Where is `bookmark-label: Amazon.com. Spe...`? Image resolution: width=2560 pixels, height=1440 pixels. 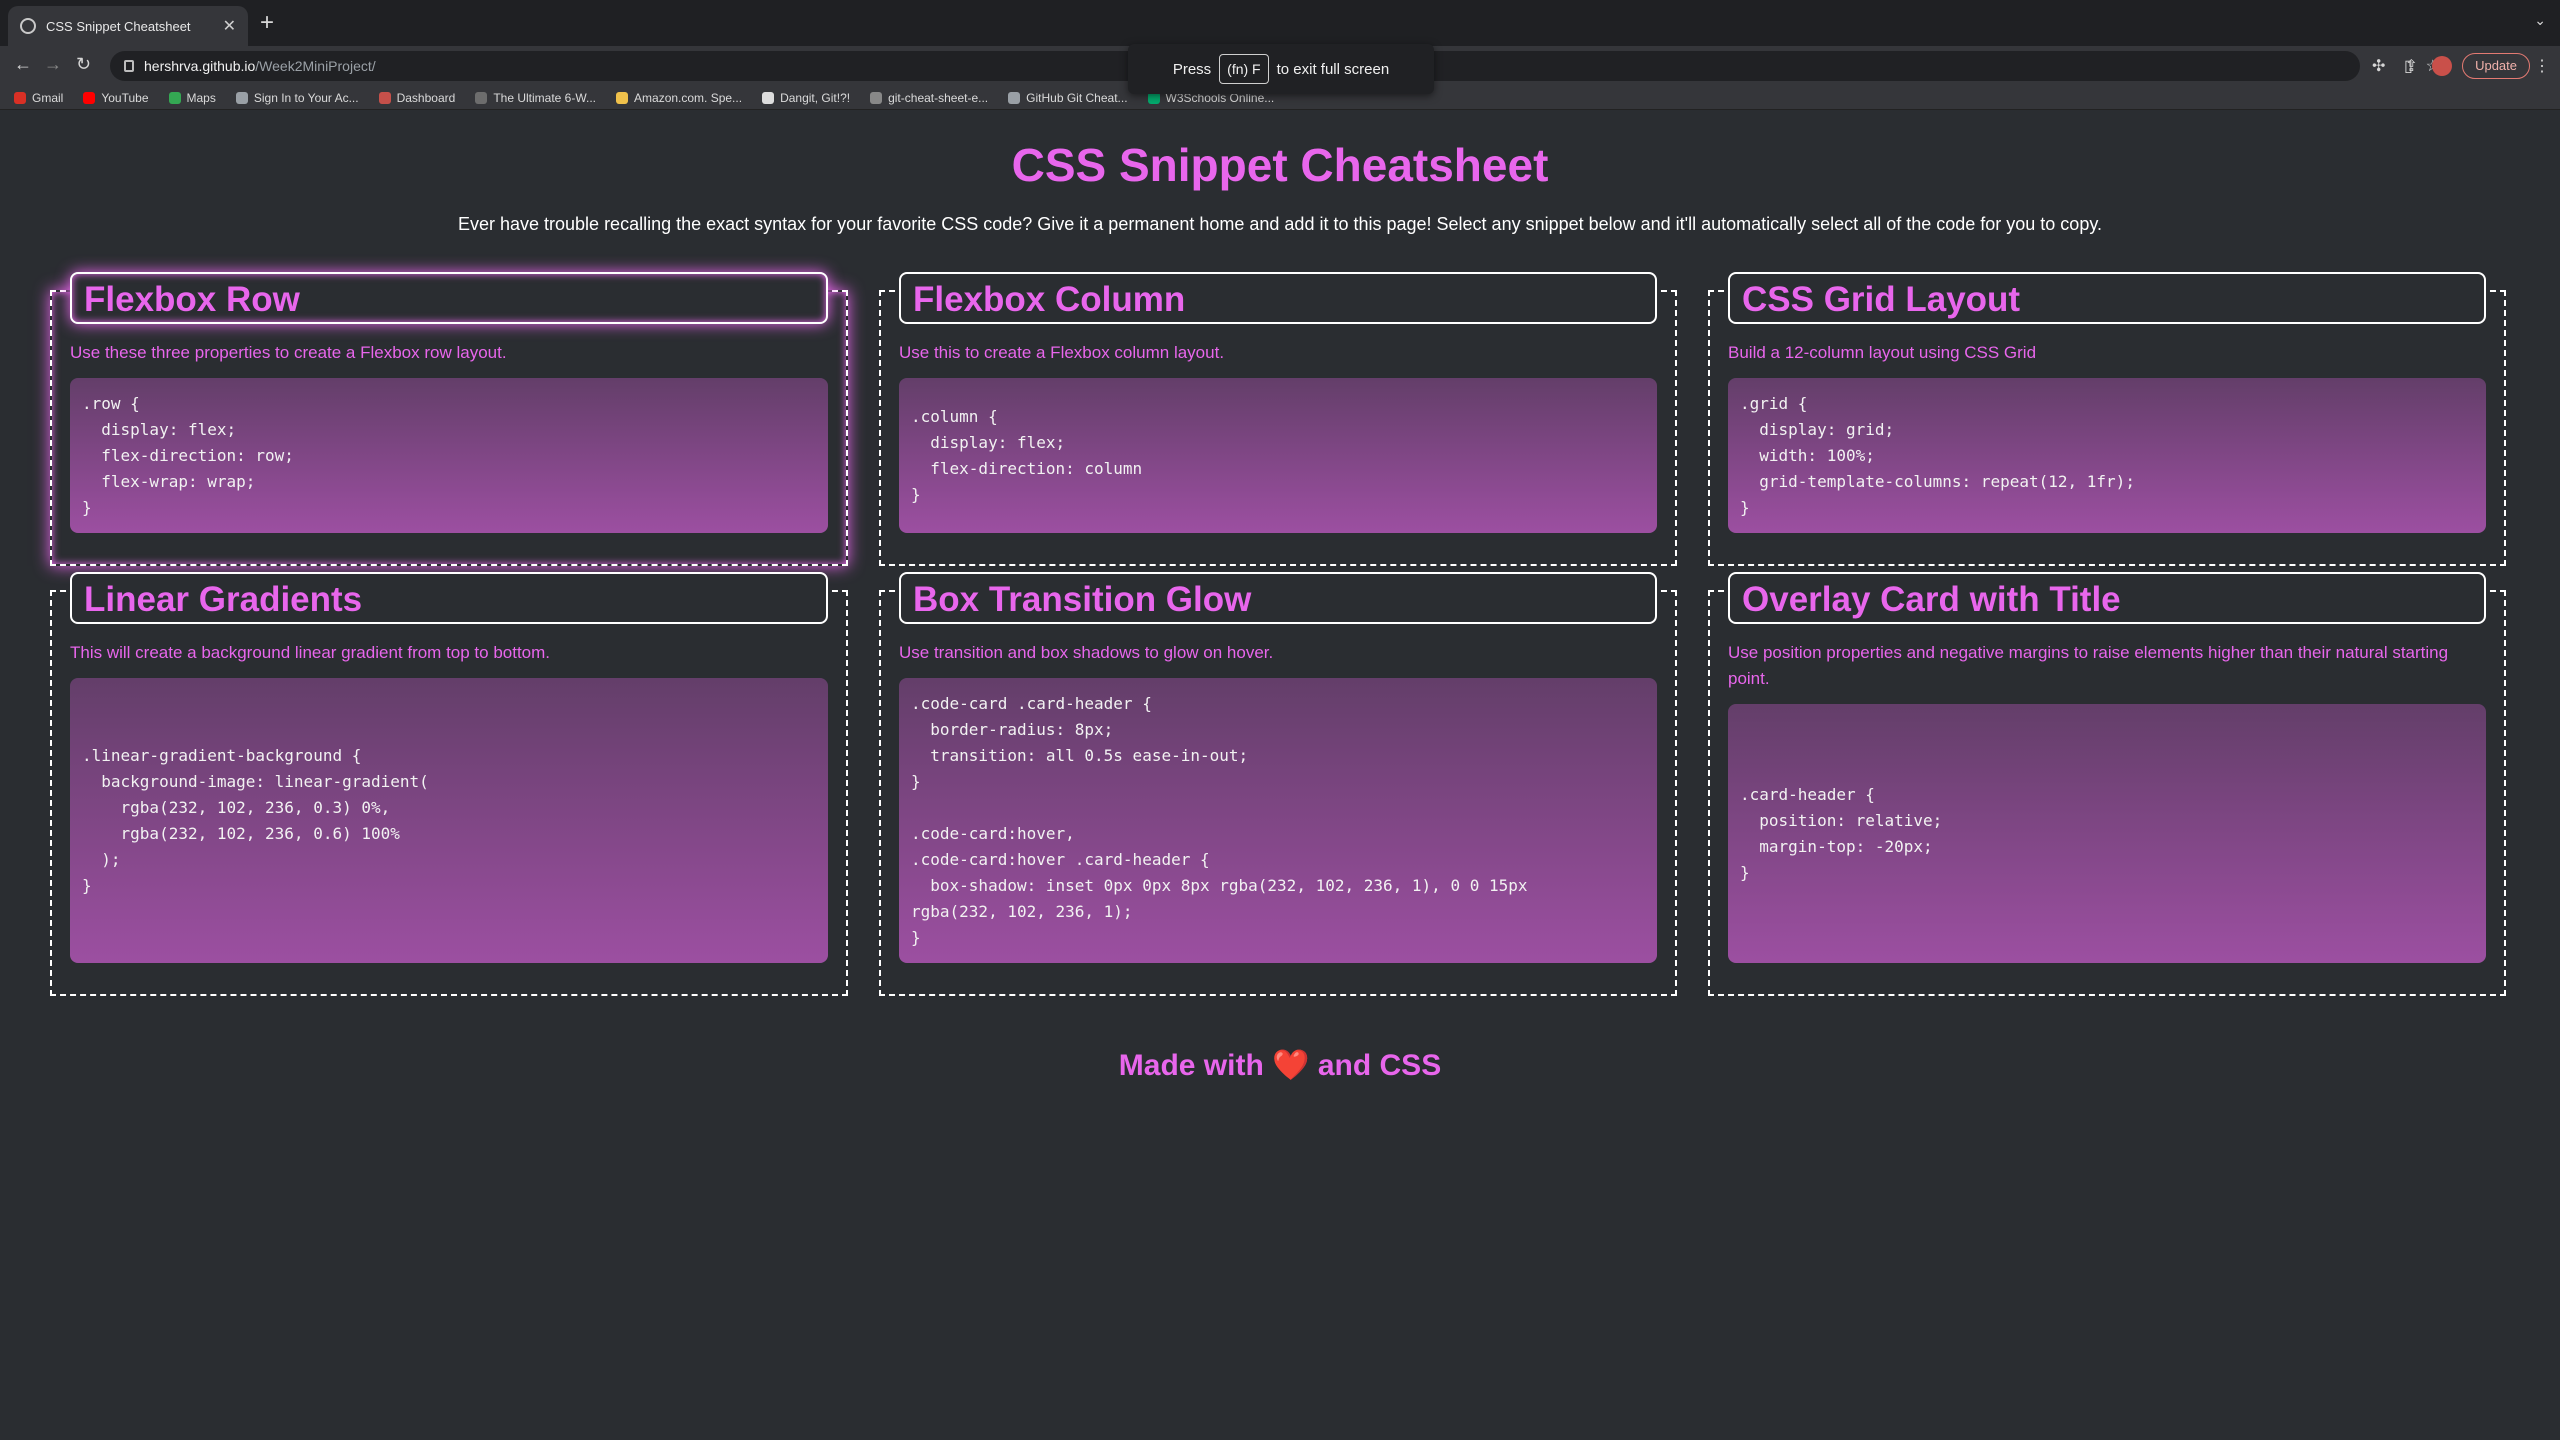
bookmark-label: Amazon.com. Spe... is located at coordinates (688, 97).